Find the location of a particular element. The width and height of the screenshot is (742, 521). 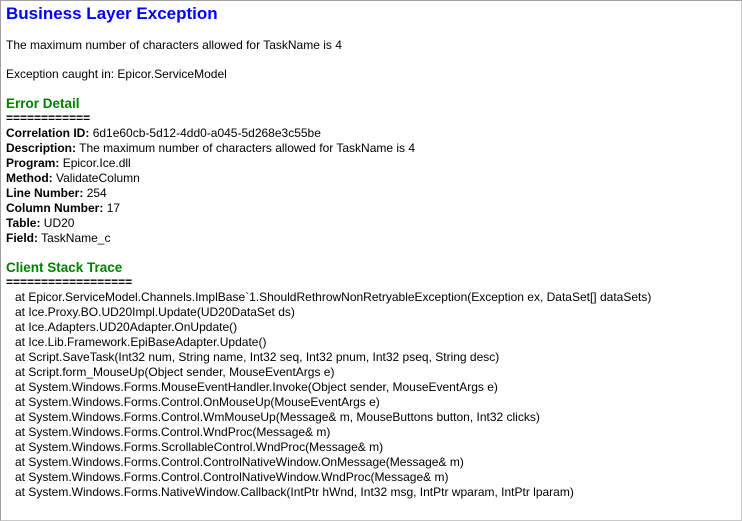

program-row: Program: Epicor.Ice.dll is located at coordinates (371, 163).